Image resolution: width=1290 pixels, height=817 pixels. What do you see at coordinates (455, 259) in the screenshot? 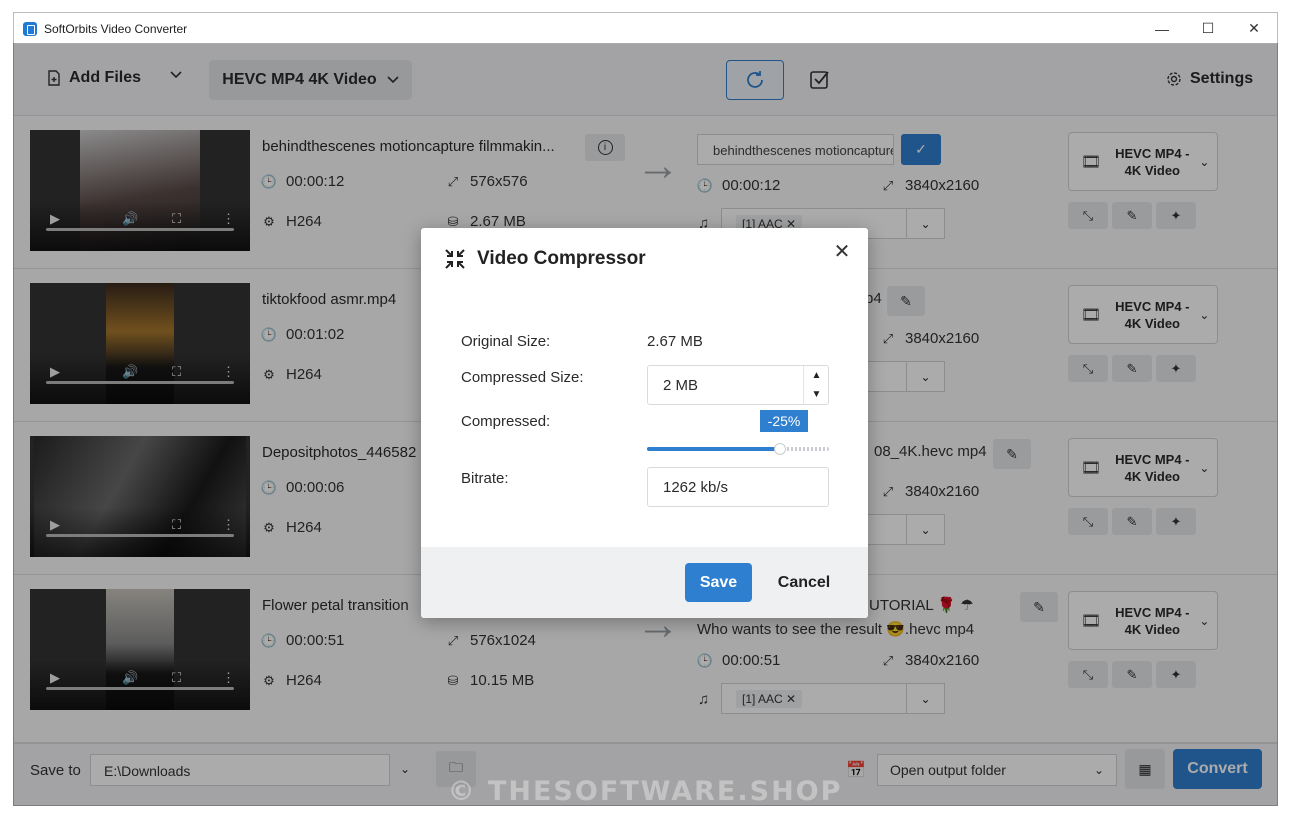
I see `compress-icon` at bounding box center [455, 259].